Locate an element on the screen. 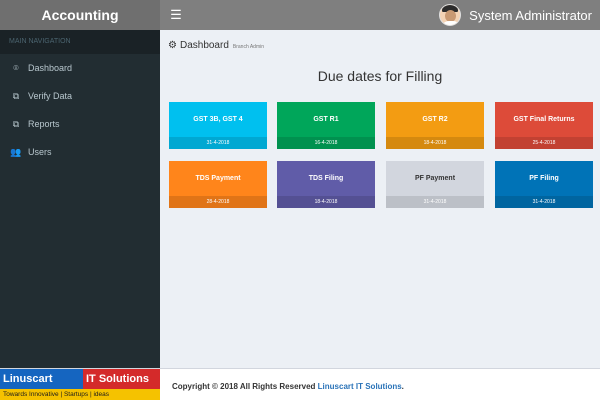 The height and width of the screenshot is (400, 600). logo-text-primary: Linuscart is located at coordinates (41, 379).